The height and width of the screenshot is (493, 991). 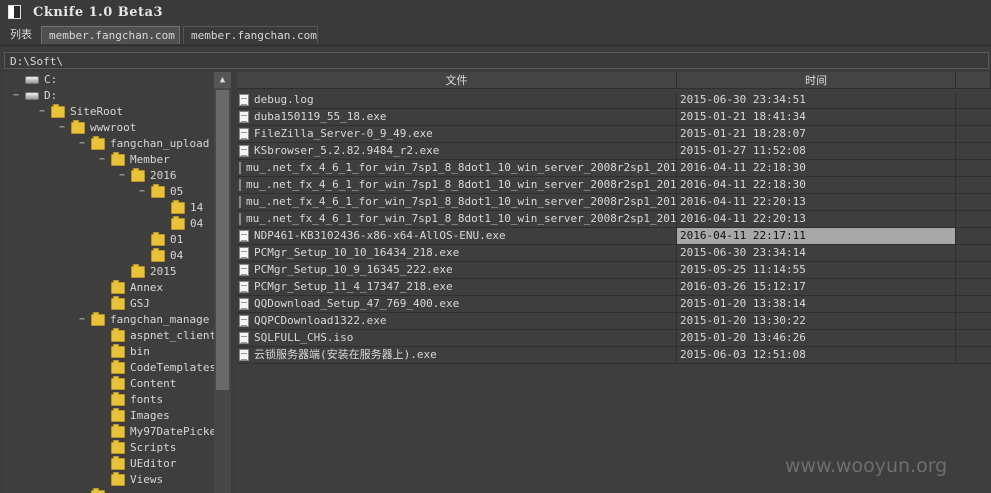 I want to click on tab-site-active: member.fangchan.com, so click(x=110, y=35).